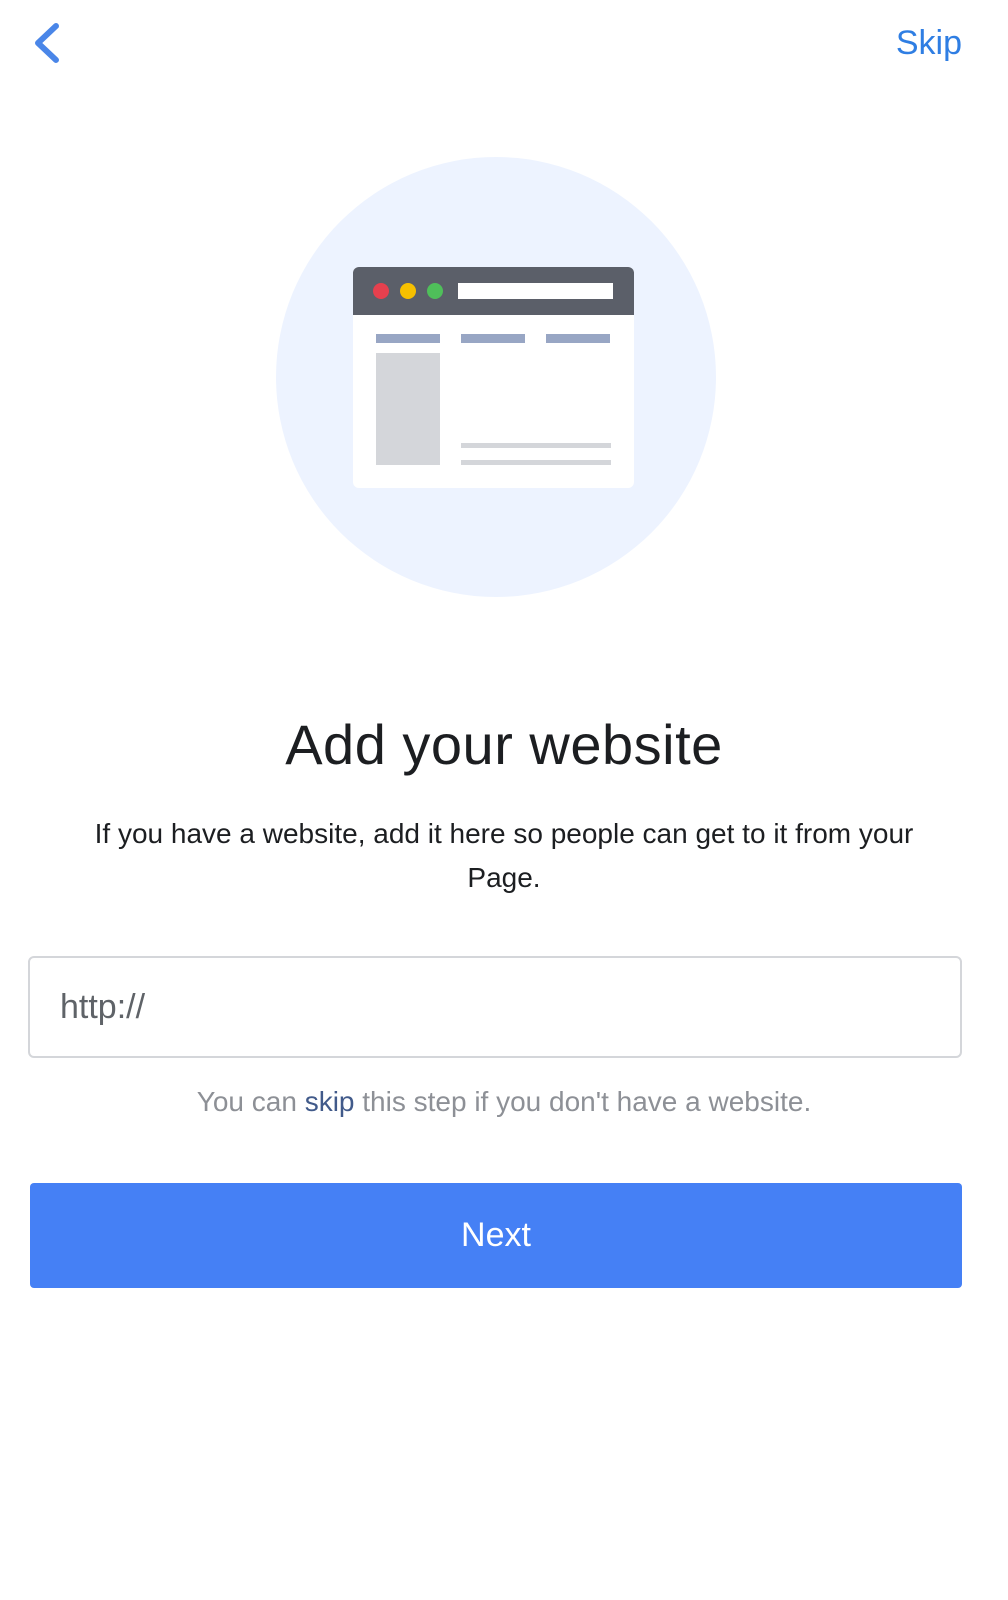 The height and width of the screenshot is (1600, 1008). Describe the element at coordinates (496, 1235) in the screenshot. I see `next-button: Next` at that location.